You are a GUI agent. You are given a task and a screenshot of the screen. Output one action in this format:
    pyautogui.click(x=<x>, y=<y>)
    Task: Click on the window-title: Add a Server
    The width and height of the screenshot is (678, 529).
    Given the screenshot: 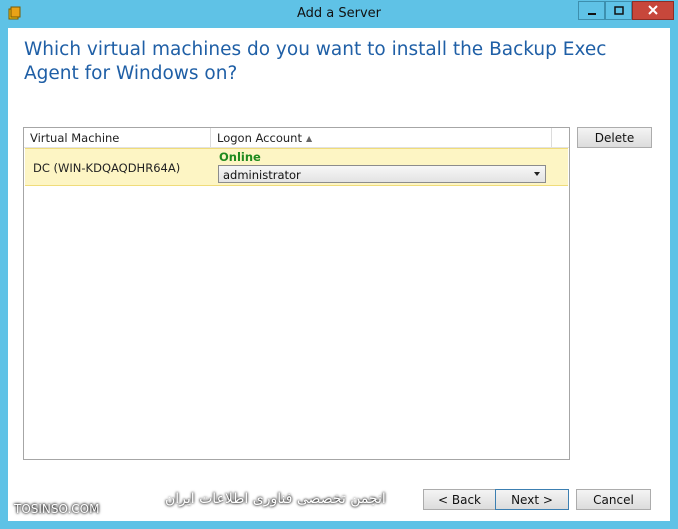 What is the action you would take?
    pyautogui.click(x=339, y=13)
    